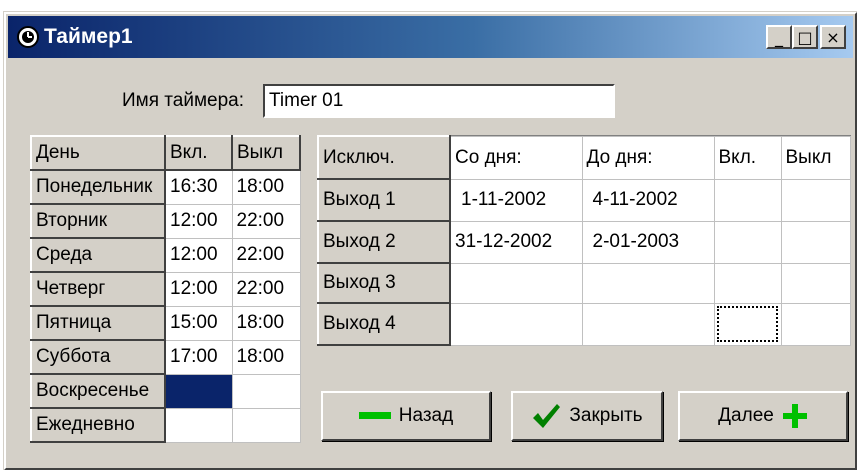 The image size is (857, 470). I want to click on output-3-on-cell, so click(747, 283).